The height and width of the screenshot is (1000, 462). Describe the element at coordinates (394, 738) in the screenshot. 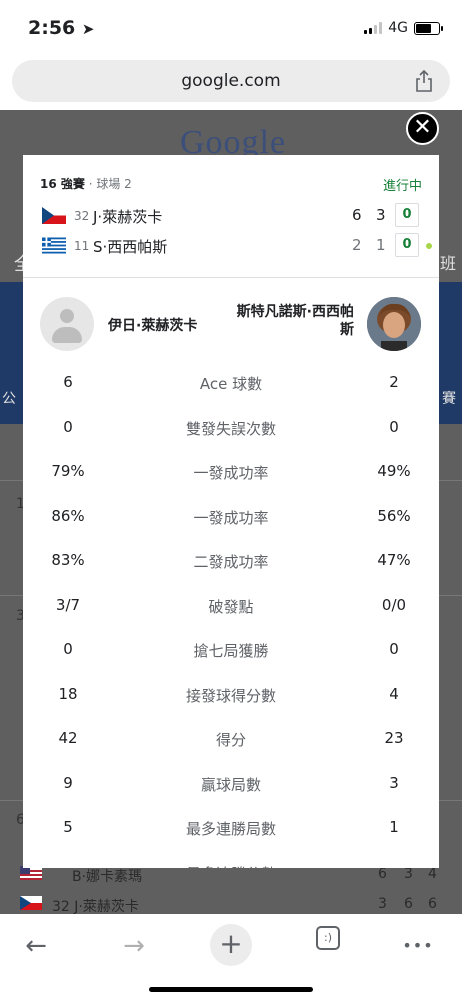

I see `stat-right-value: 23` at that location.